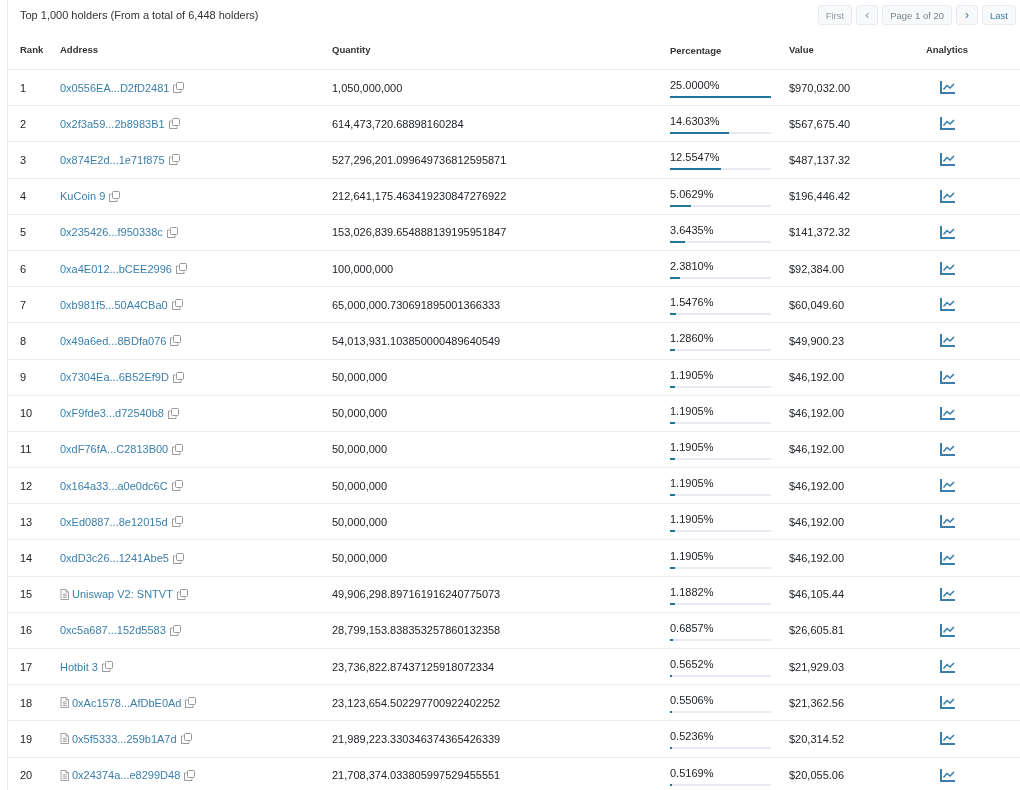  Describe the element at coordinates (27, 521) in the screenshot. I see `rank-cell-text: 13` at that location.